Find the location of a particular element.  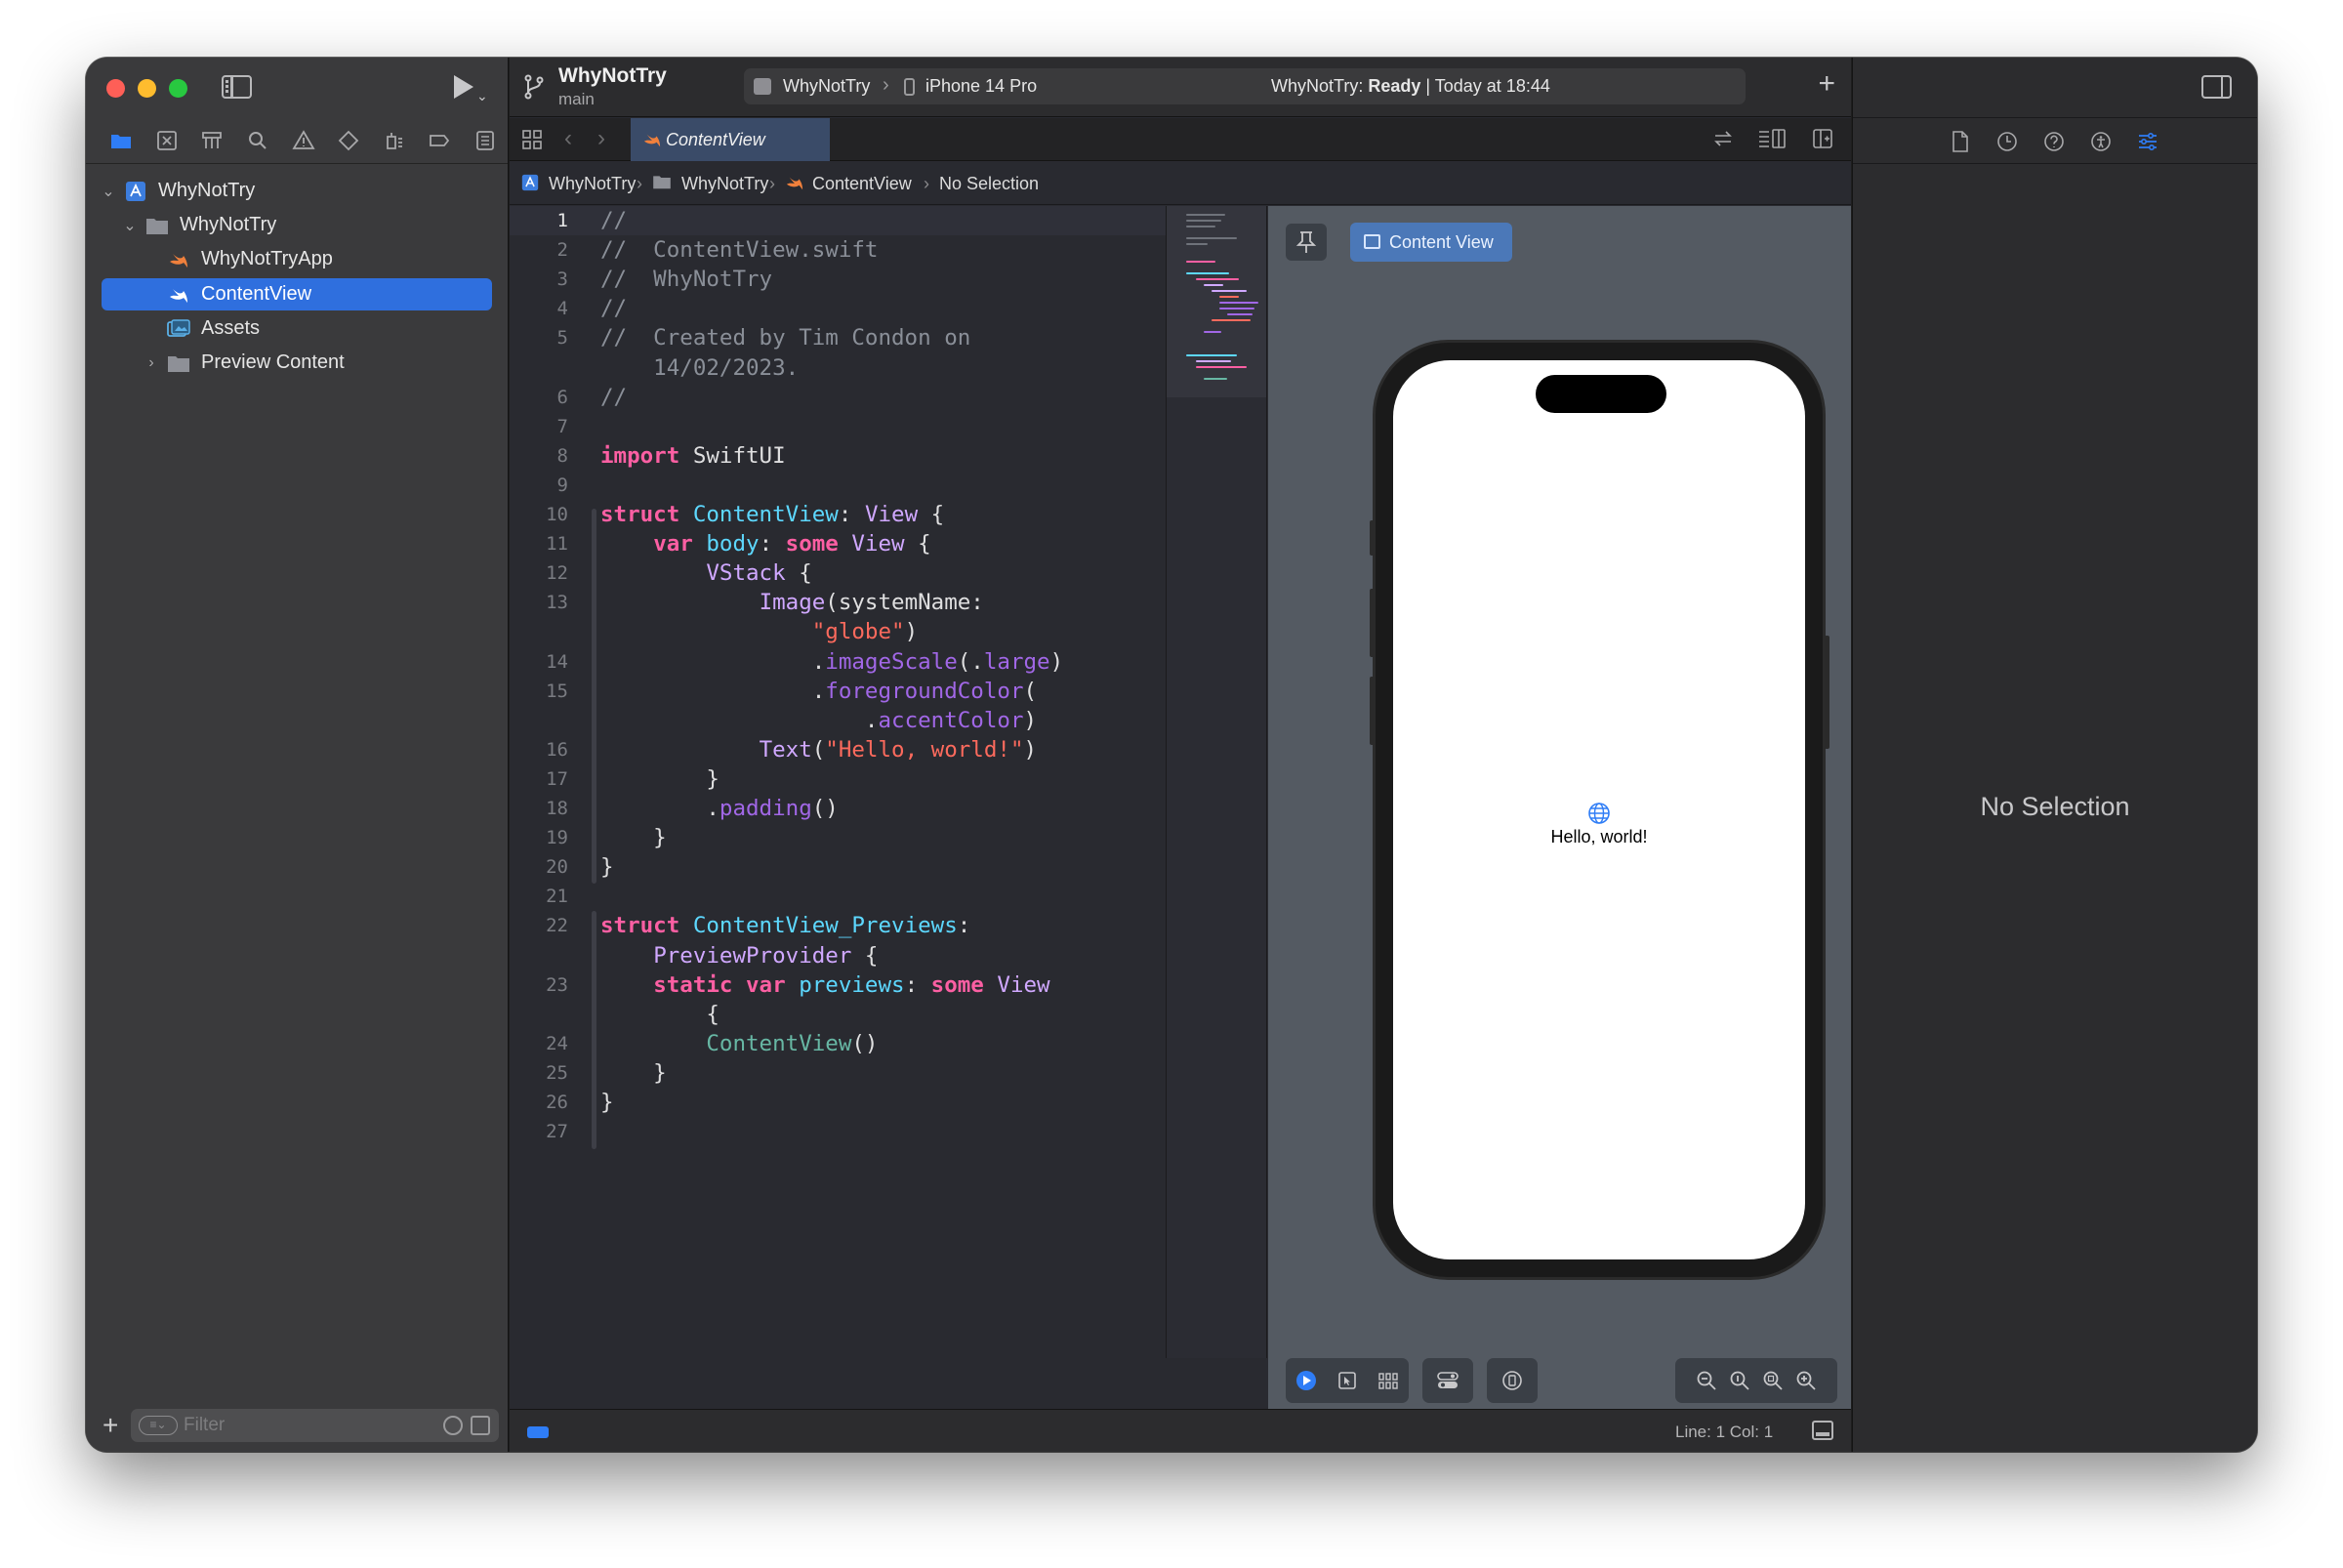

tree-item-preview-content: › Preview Content is located at coordinates (313, 363).